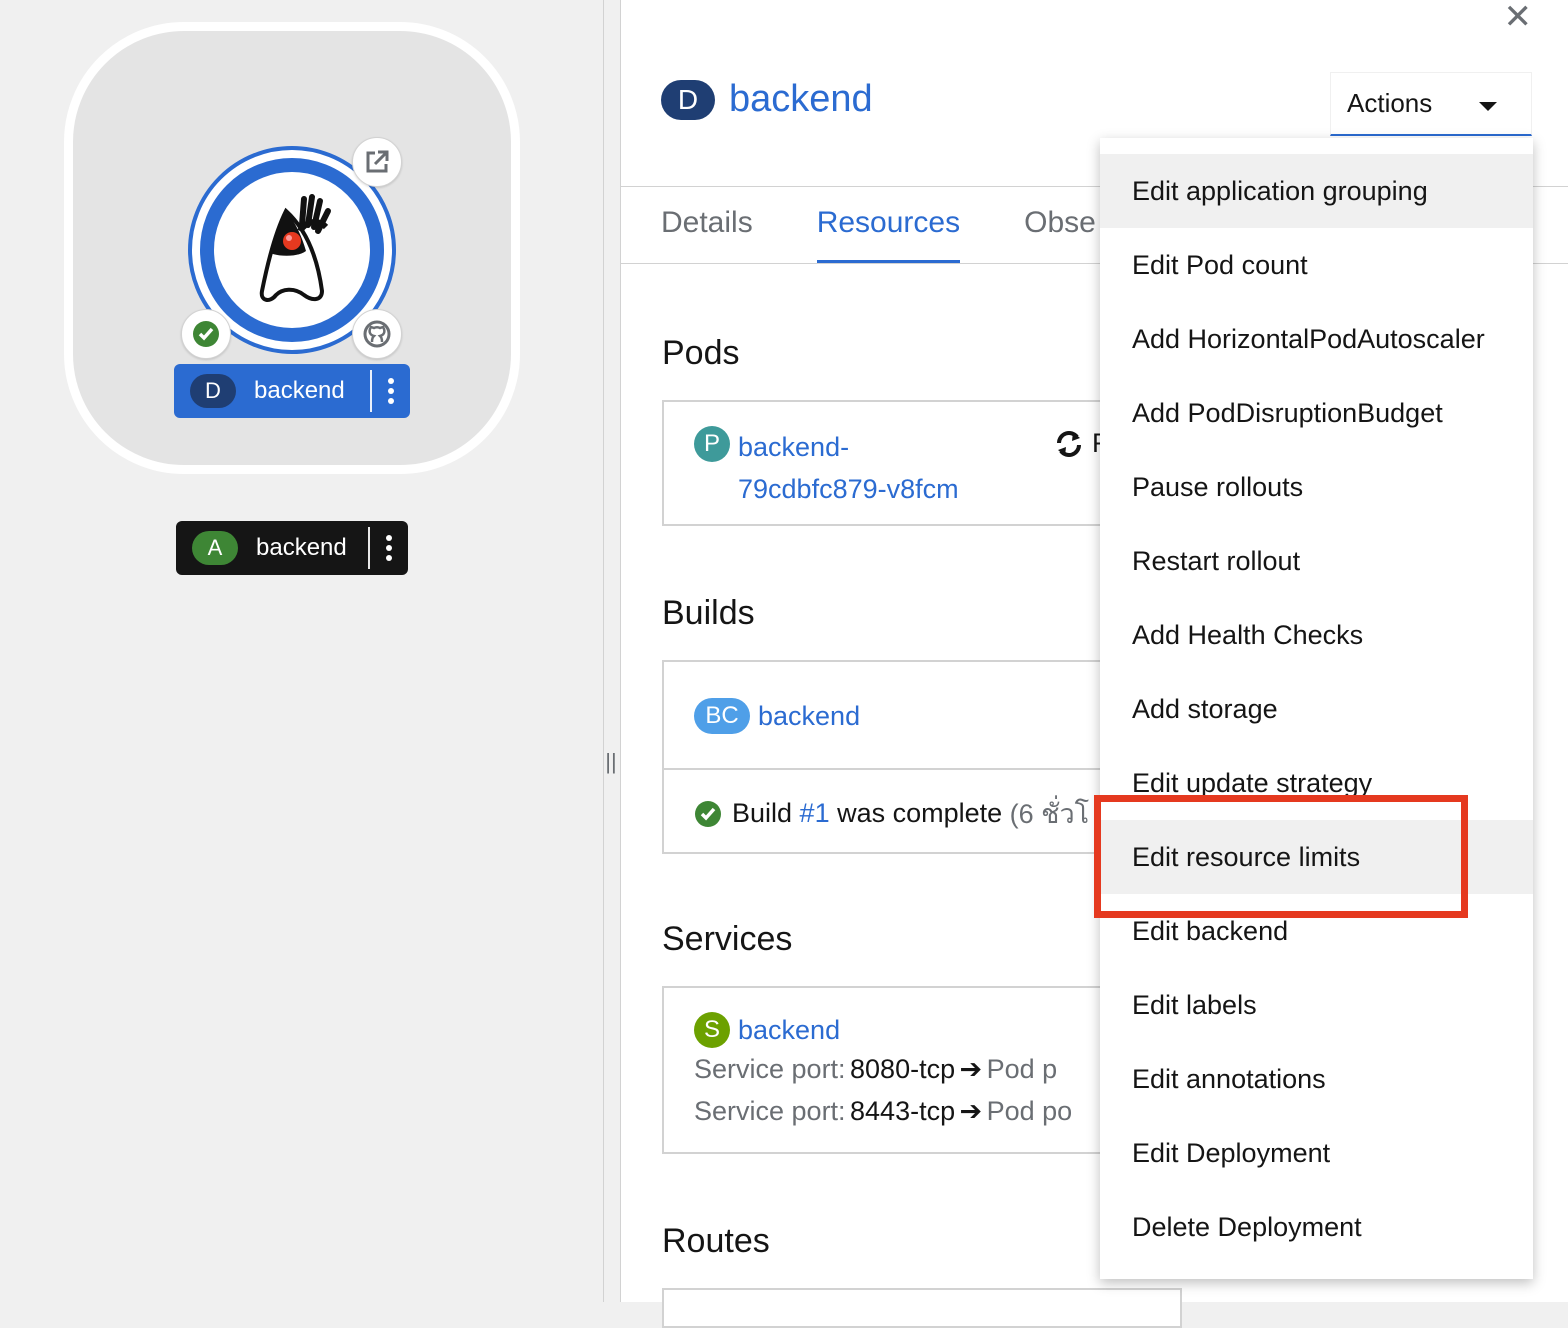 The image size is (1568, 1328). What do you see at coordinates (688, 99) in the screenshot?
I see `resource-badge: D` at bounding box center [688, 99].